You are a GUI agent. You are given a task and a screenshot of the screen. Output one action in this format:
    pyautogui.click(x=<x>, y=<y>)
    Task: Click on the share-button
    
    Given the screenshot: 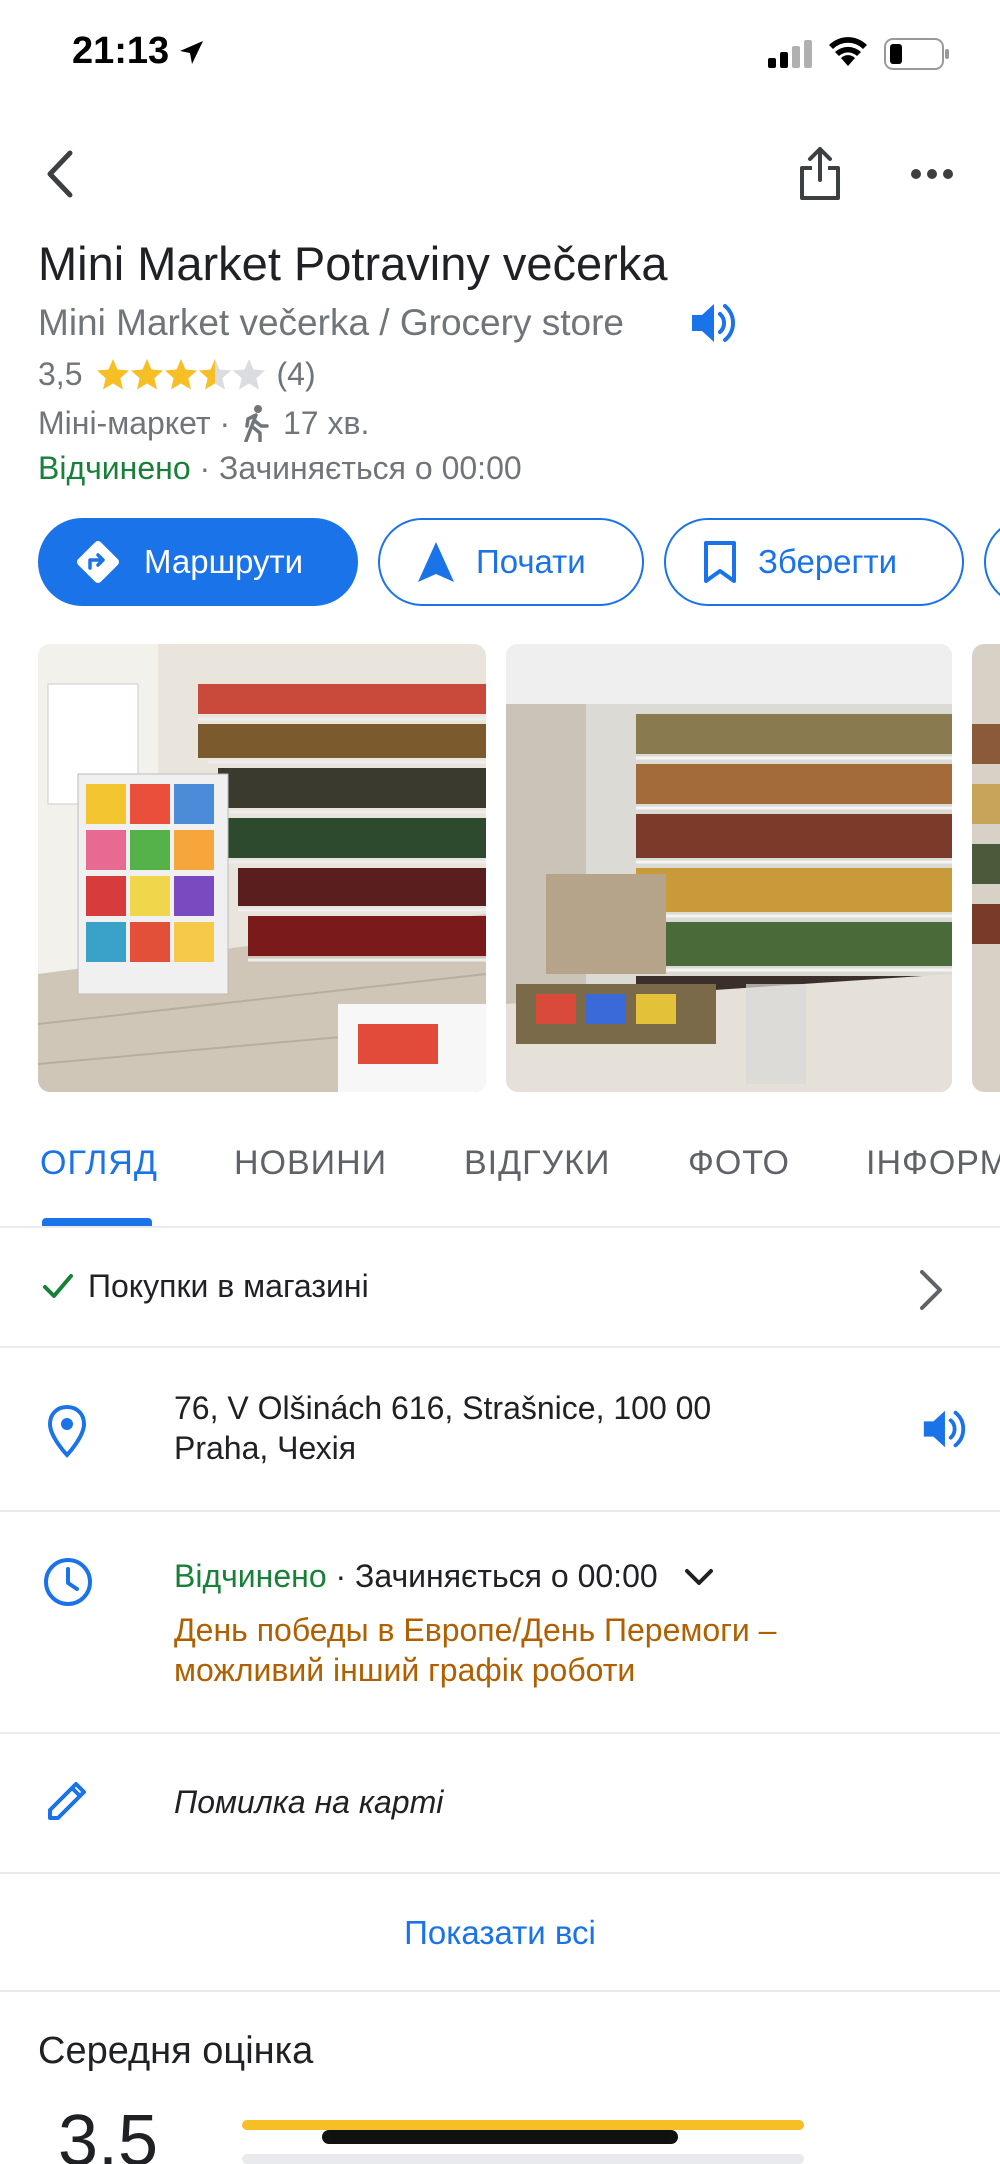 What is the action you would take?
    pyautogui.click(x=820, y=174)
    